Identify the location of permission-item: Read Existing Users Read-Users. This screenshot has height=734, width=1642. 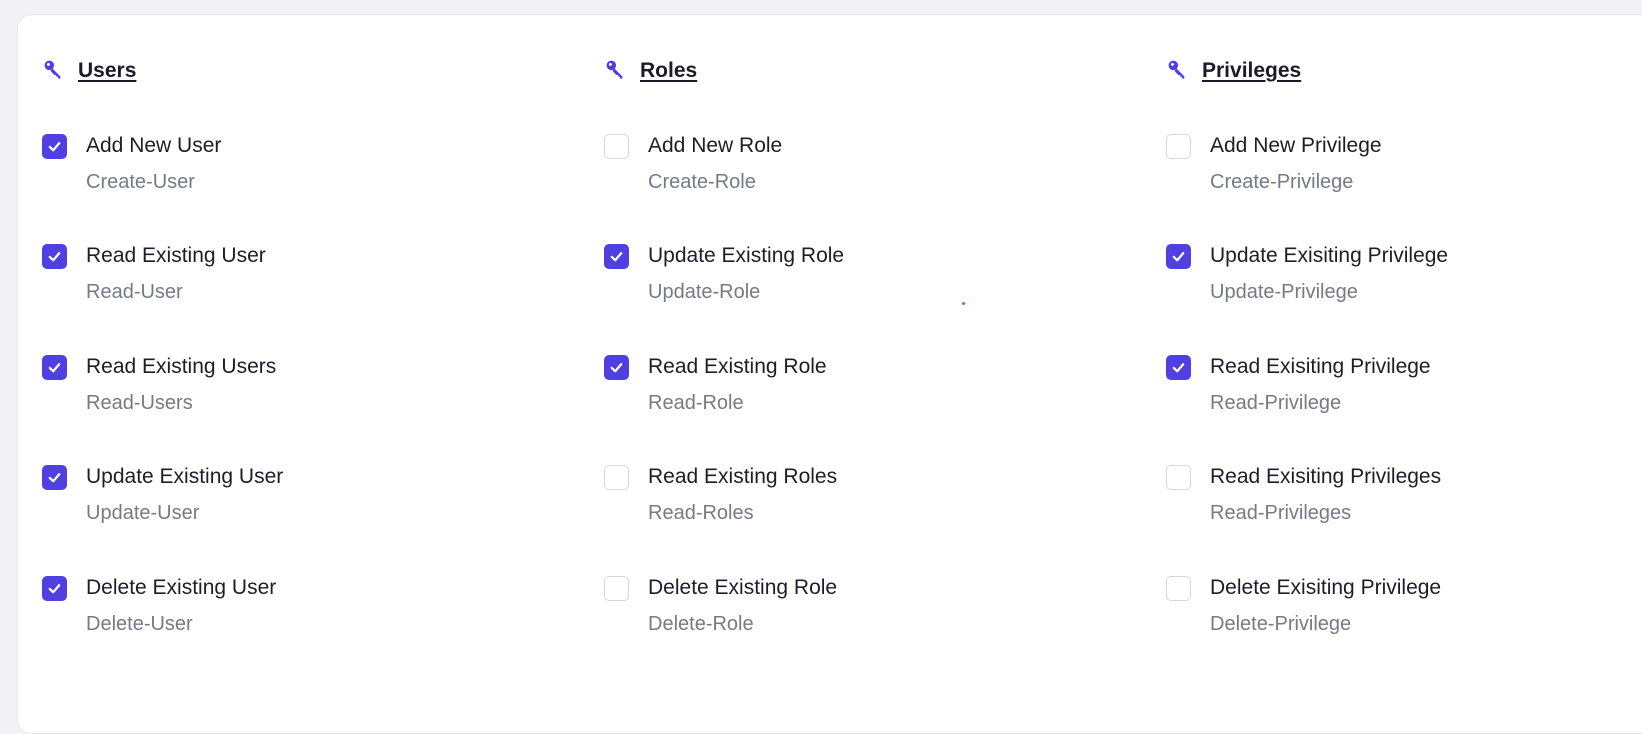
(302, 392).